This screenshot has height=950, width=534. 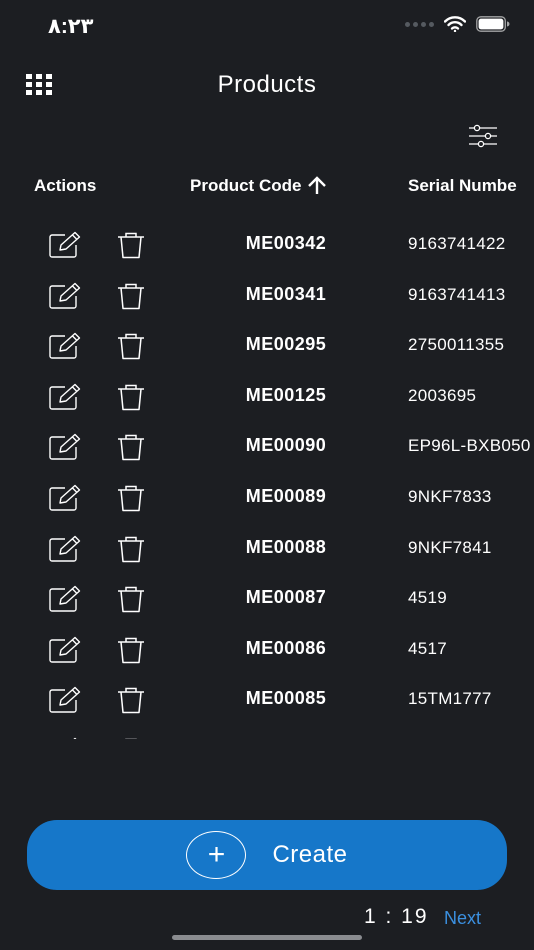 What do you see at coordinates (456, 345) in the screenshot?
I see `serial-number-cell: 2750011355` at bounding box center [456, 345].